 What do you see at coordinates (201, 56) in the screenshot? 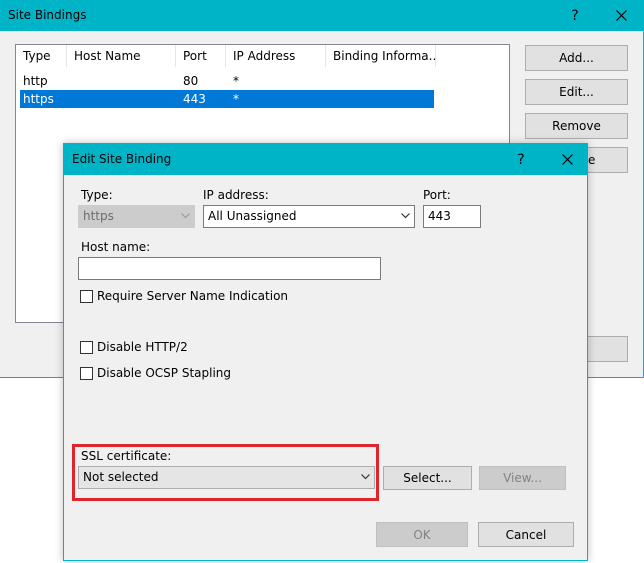
I see `column-header-port: Port` at bounding box center [201, 56].